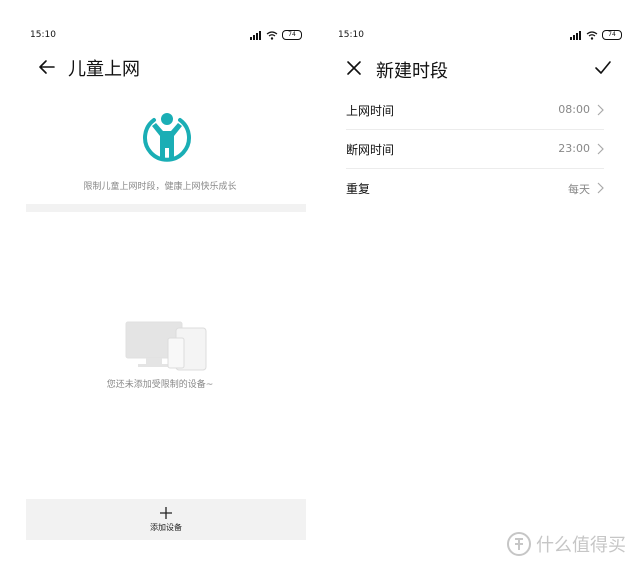 This screenshot has height=567, width=640. I want to click on row-value: 每天, so click(579, 189).